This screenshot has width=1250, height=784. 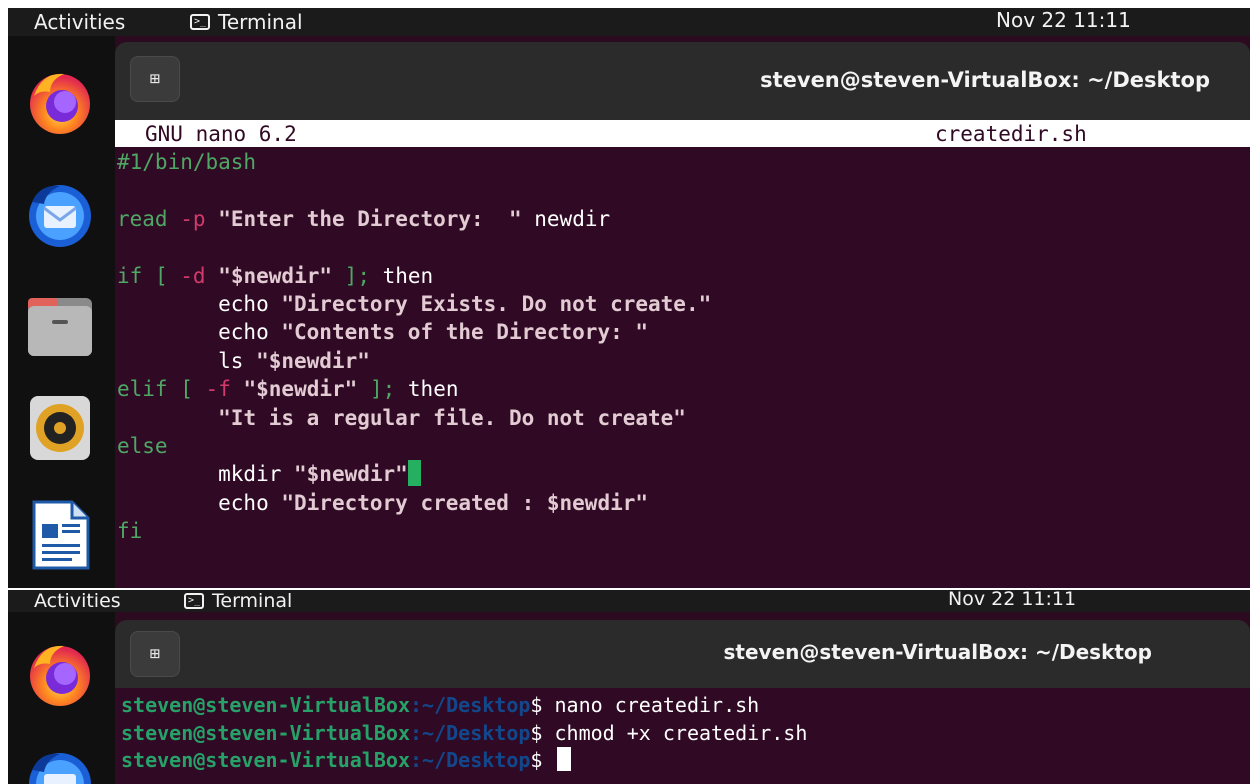 What do you see at coordinates (563, 759) in the screenshot?
I see `terminal-cursor` at bounding box center [563, 759].